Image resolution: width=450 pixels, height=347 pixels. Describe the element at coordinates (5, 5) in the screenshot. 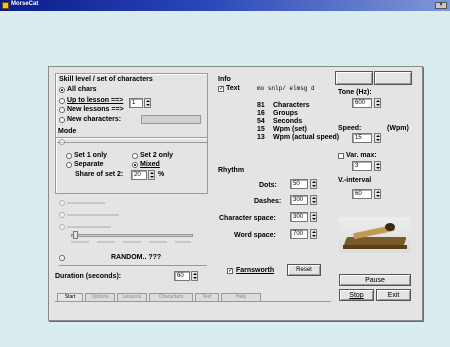

I see `app-icon` at that location.